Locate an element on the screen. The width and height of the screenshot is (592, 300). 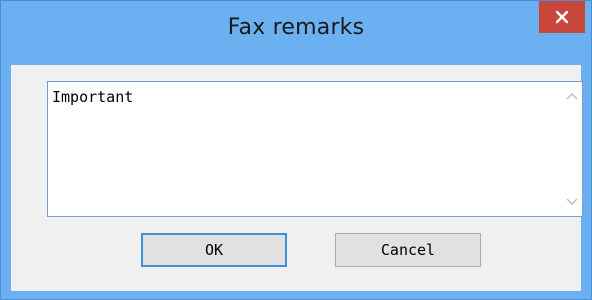
ok-button: OK is located at coordinates (214, 250).